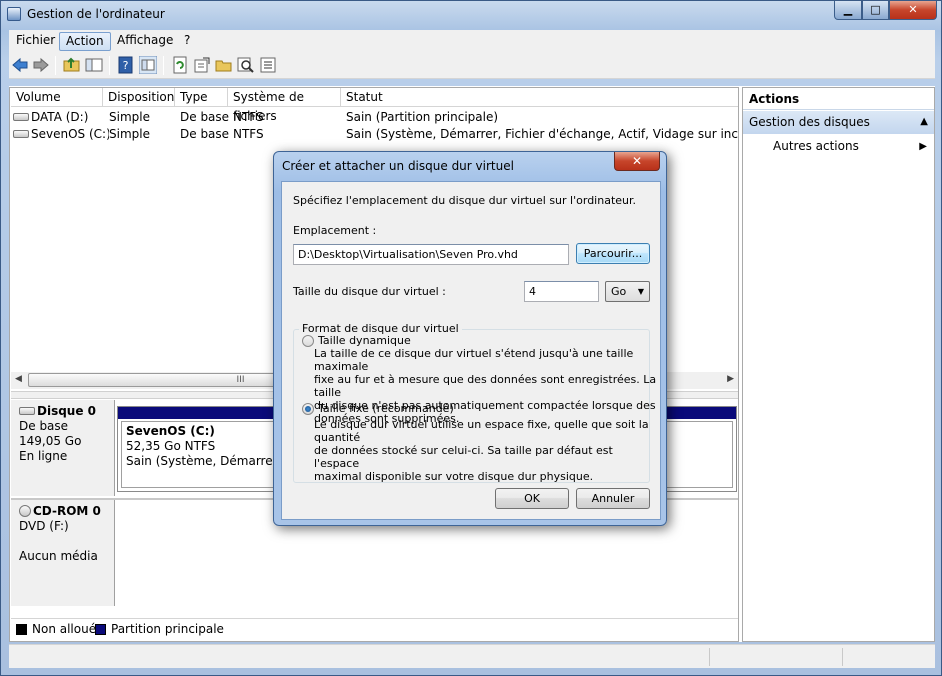 Image resolution: width=942 pixels, height=676 pixels. Describe the element at coordinates (838, 99) in the screenshot. I see `actions-title: Actions` at that location.